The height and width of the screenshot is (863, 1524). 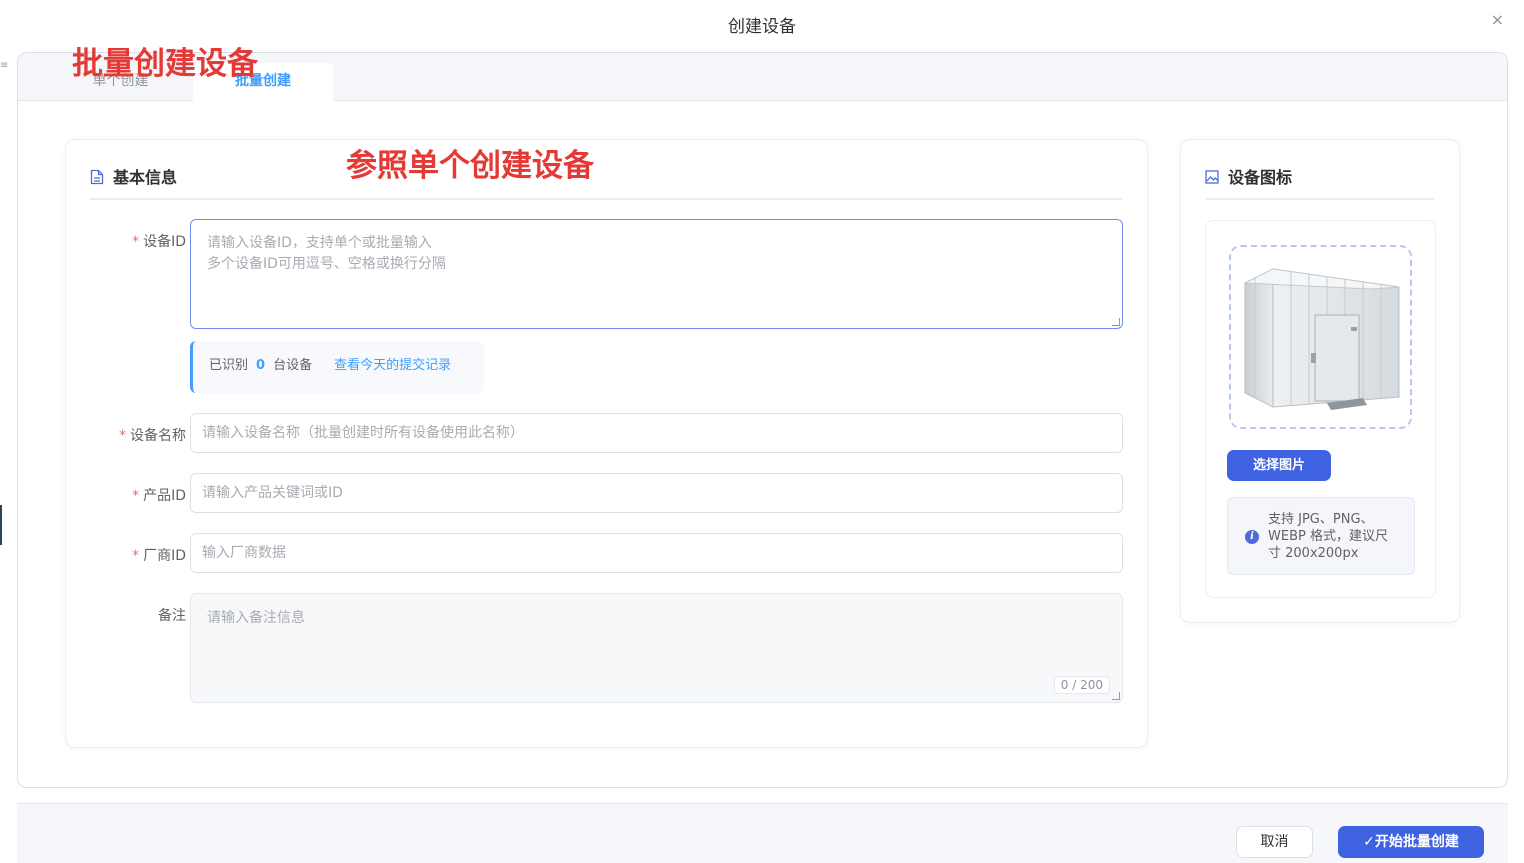 I want to click on remark-char-counter: 0 / 200, so click(x=1081, y=685).